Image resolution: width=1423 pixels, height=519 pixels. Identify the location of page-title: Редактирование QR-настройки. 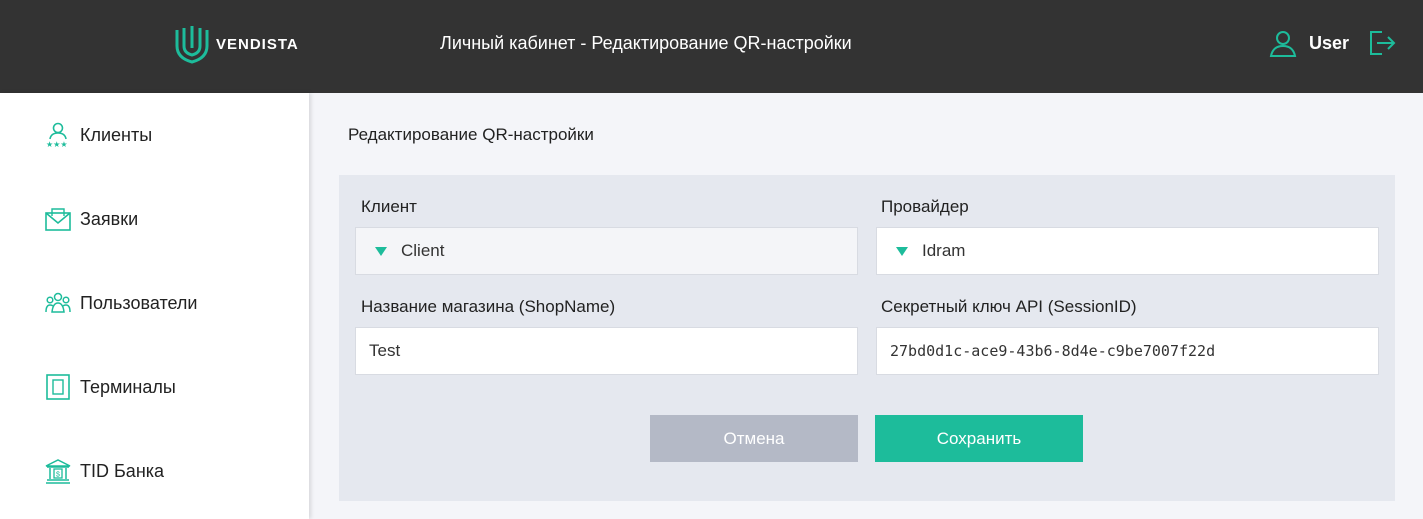
(471, 134).